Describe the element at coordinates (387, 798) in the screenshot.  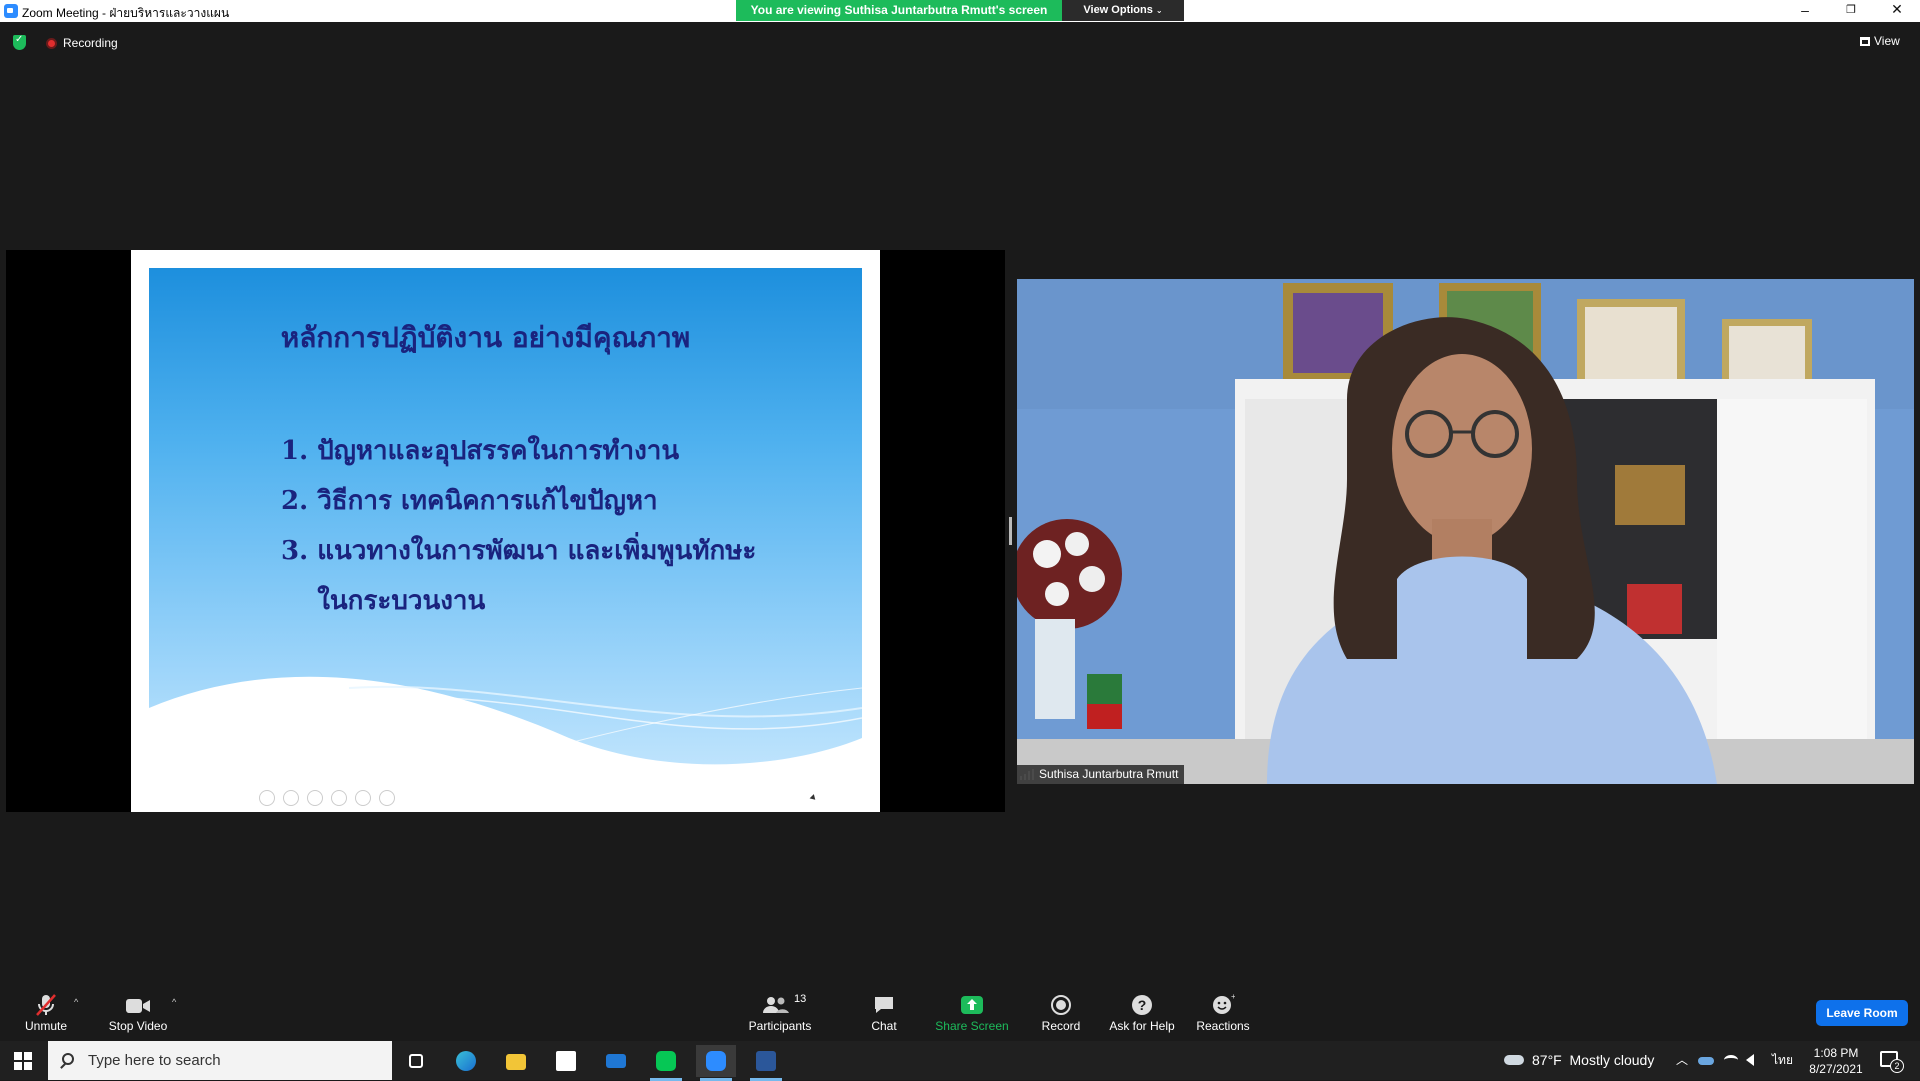
I see `more-options-icon` at that location.